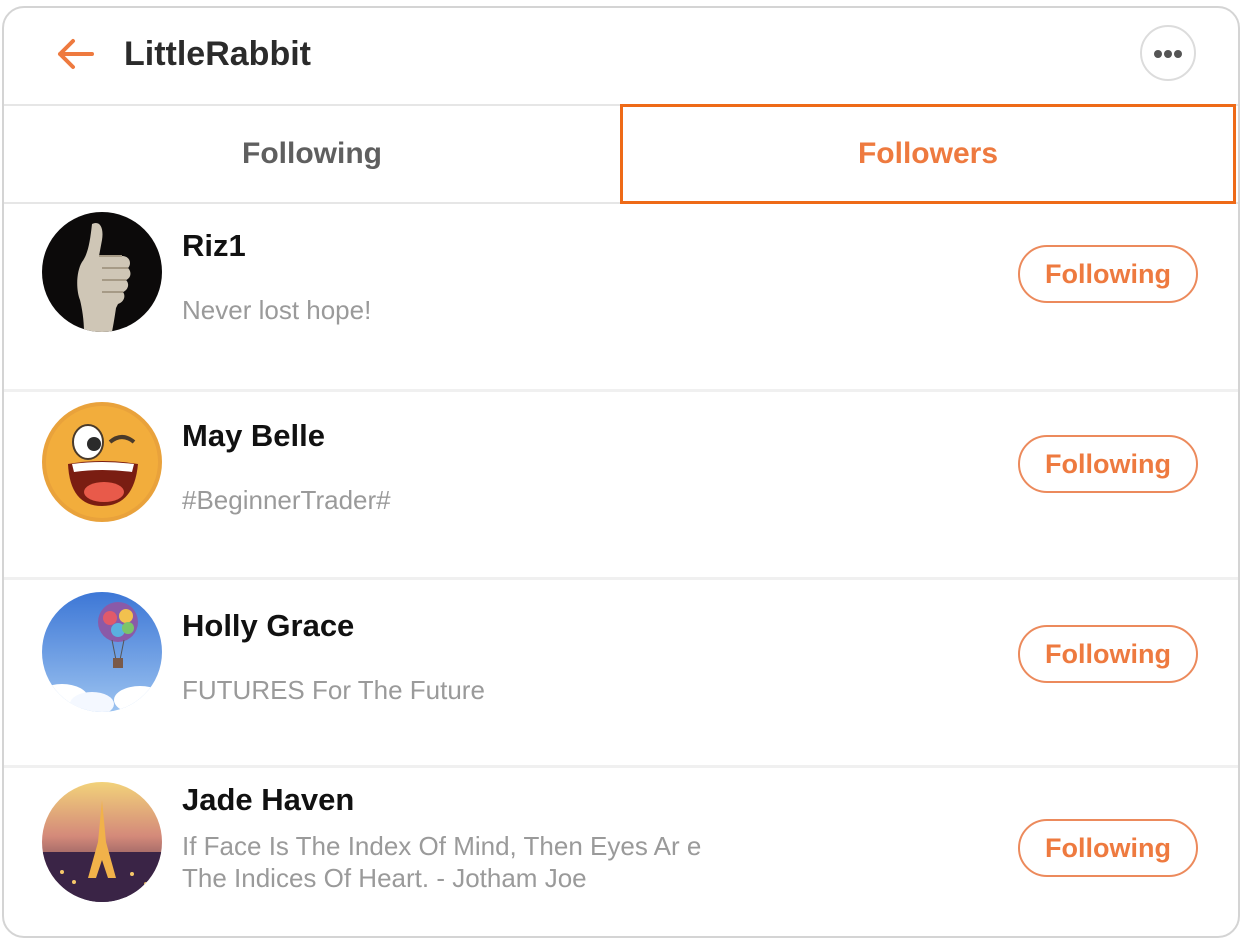 Image resolution: width=1244 pixels, height=946 pixels. I want to click on header: LittleRabbit, so click(621, 56).